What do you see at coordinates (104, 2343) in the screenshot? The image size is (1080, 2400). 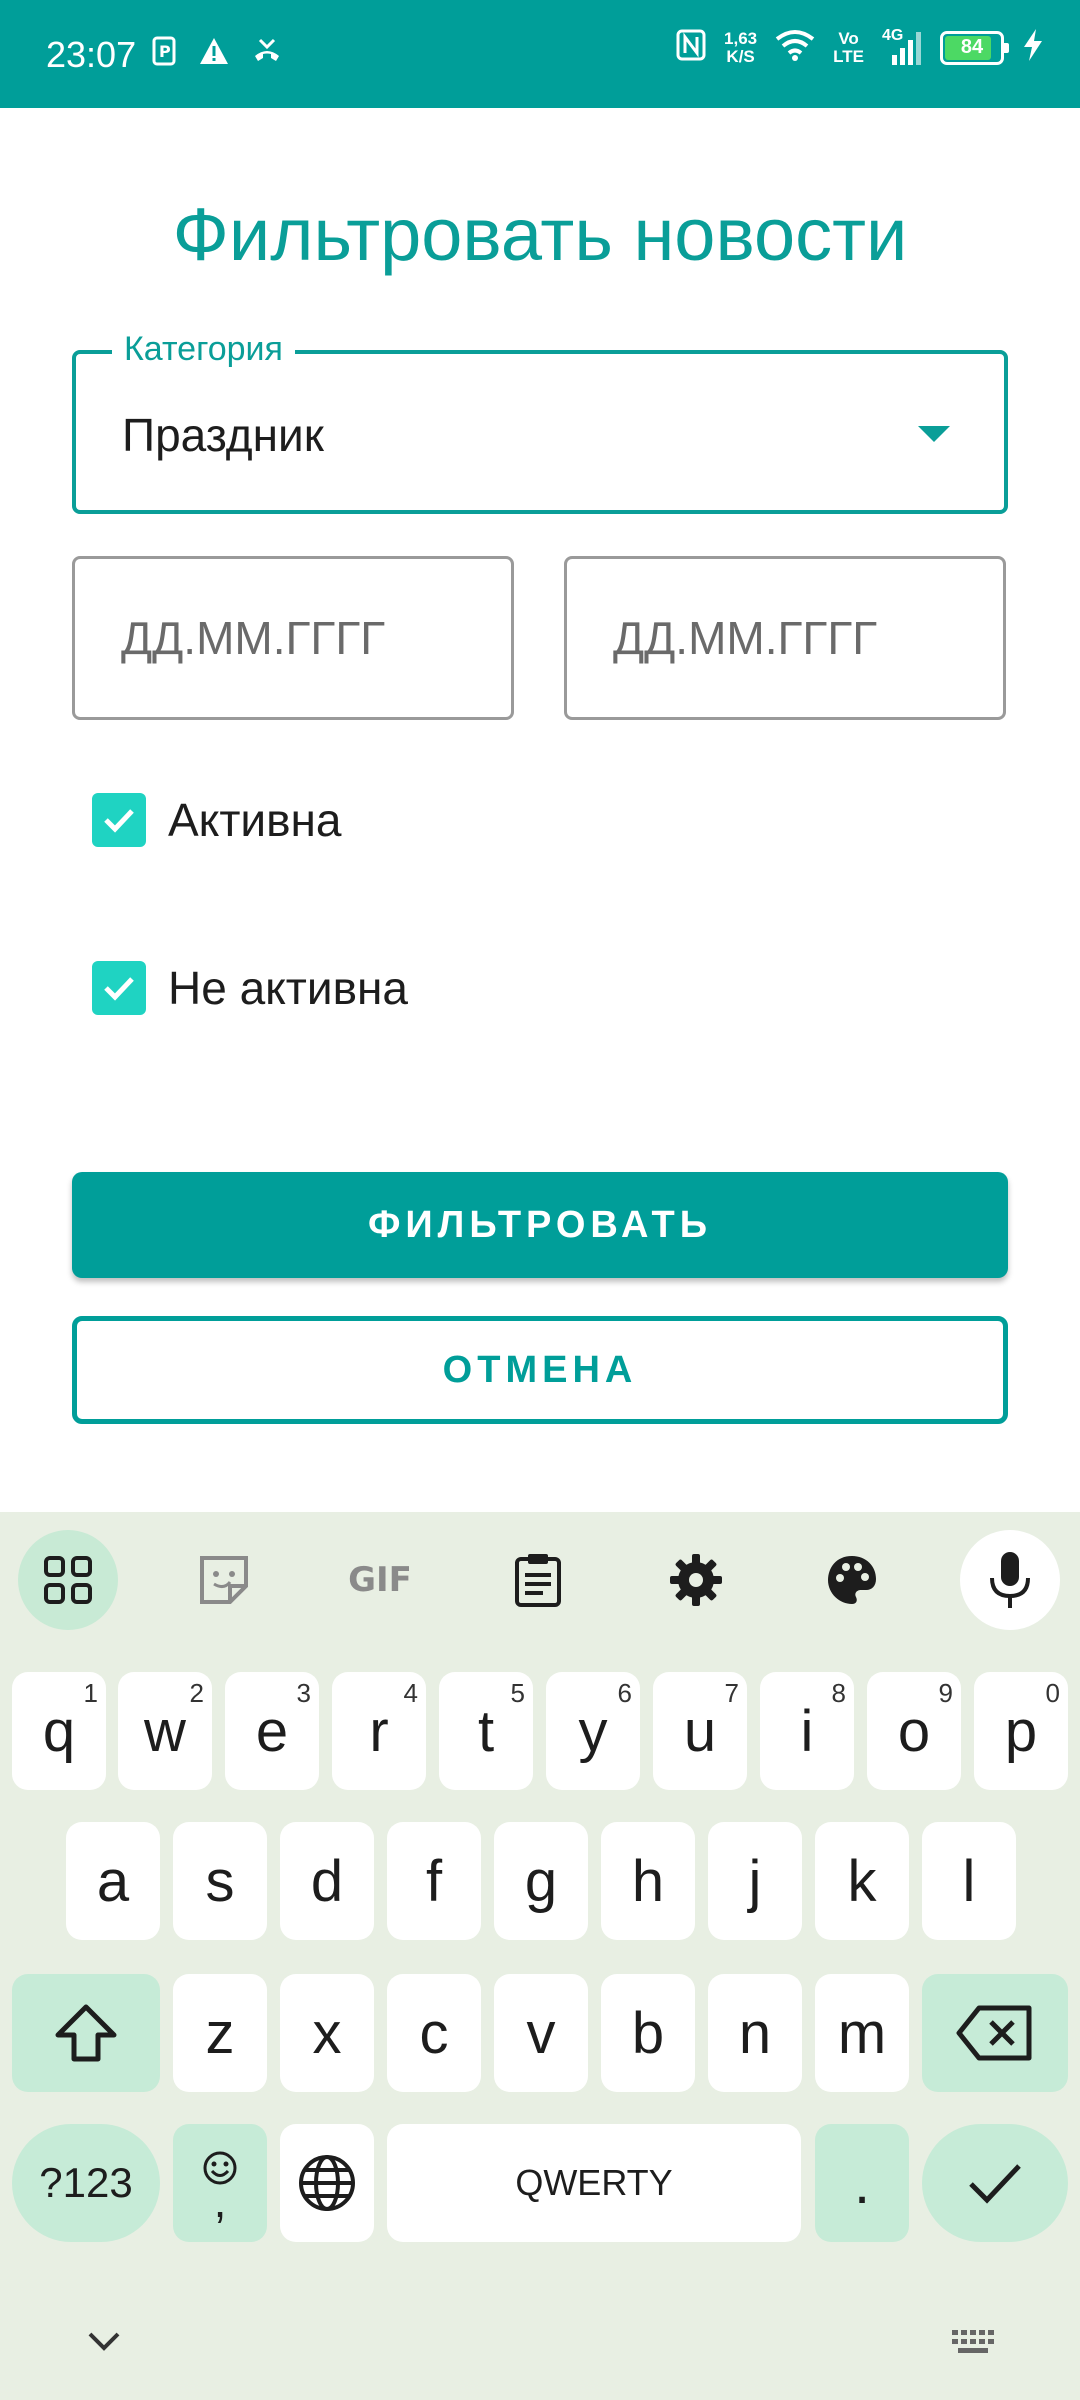 I see `chevron-down-icon` at bounding box center [104, 2343].